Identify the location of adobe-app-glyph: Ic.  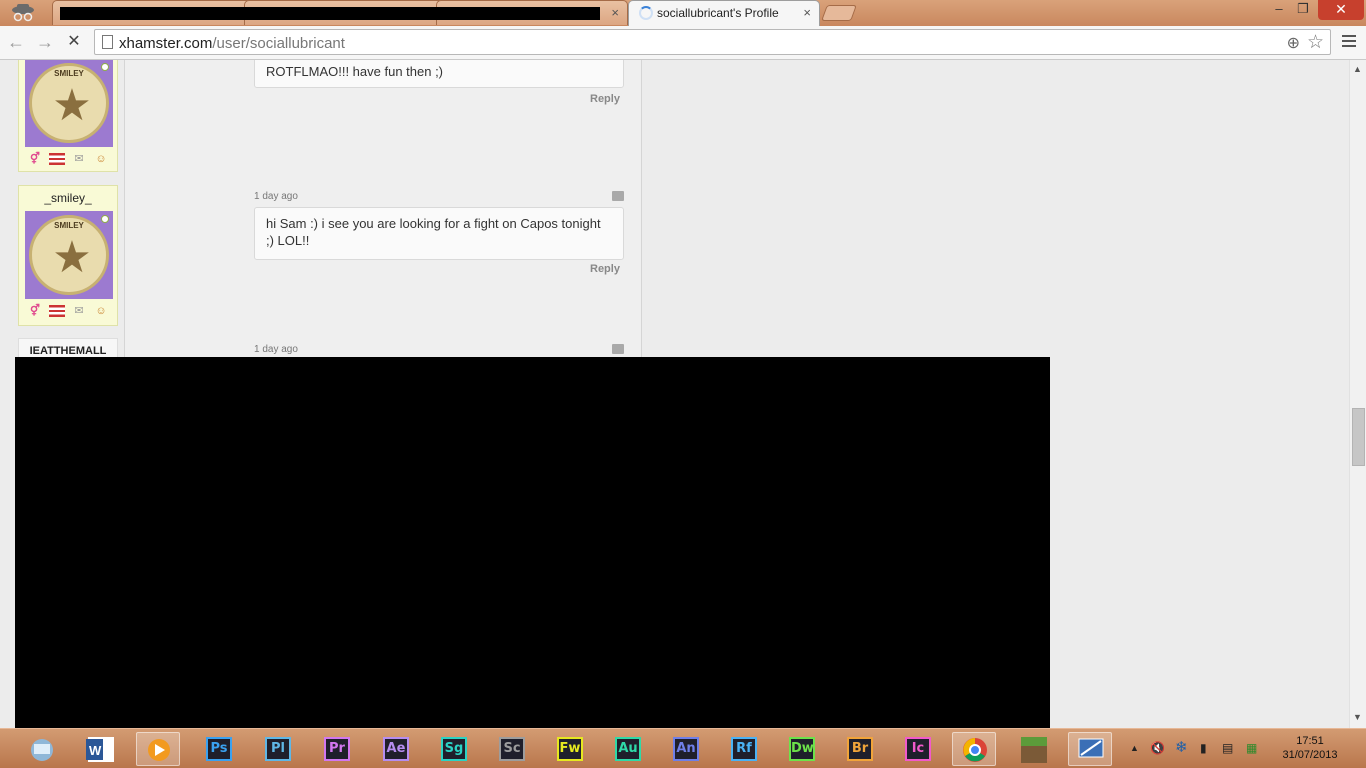
(918, 749).